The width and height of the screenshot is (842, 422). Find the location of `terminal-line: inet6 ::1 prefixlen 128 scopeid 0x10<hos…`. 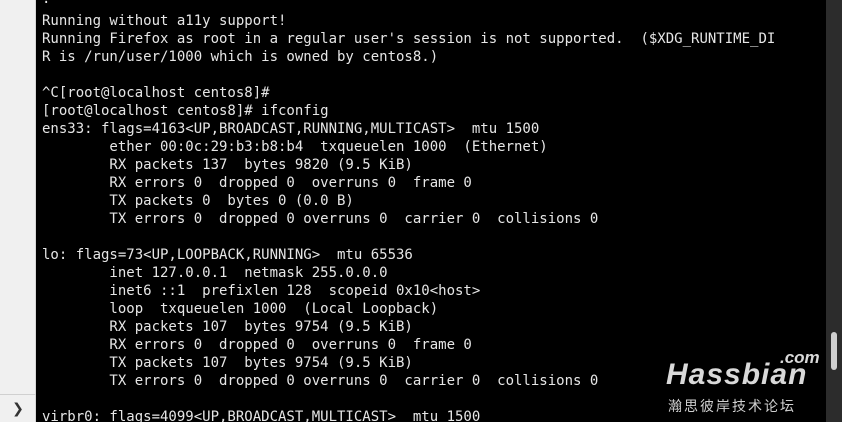

terminal-line: inet6 ::1 prefixlen 128 scopeid 0x10<hos… is located at coordinates (261, 291).